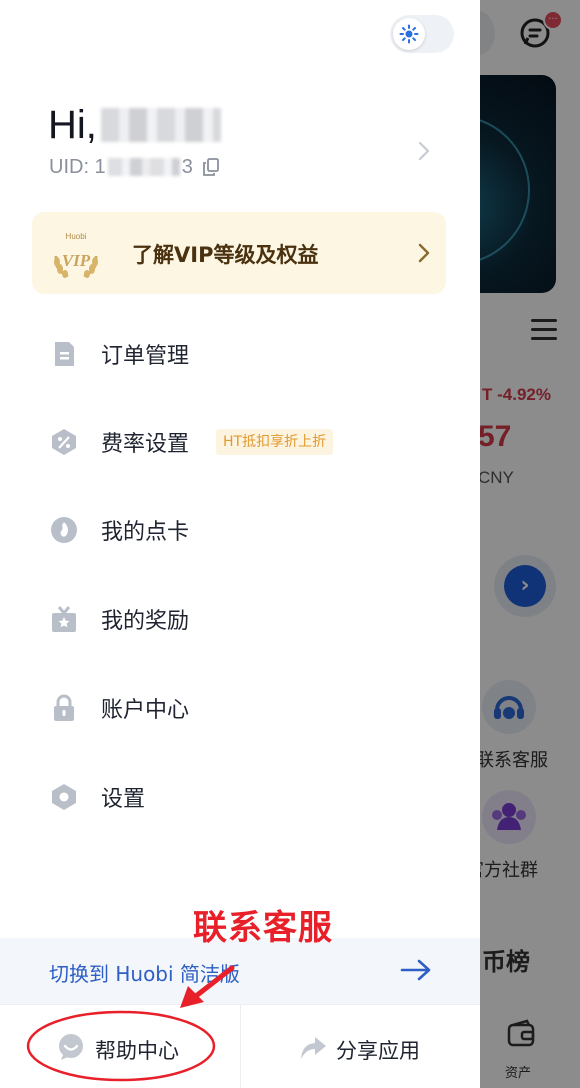  What do you see at coordinates (263, 928) in the screenshot?
I see `annotation-label: 联系客服` at bounding box center [263, 928].